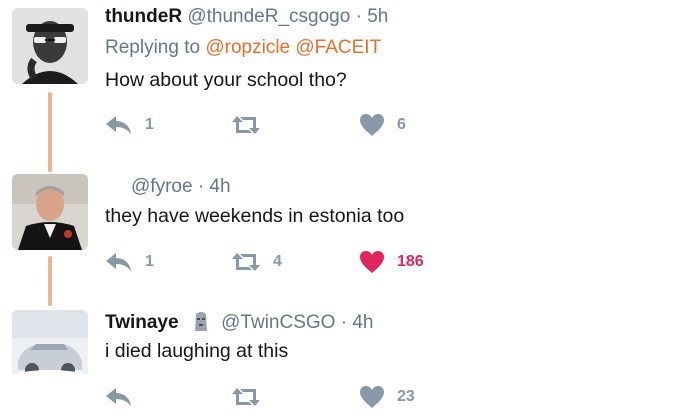 The image size is (673, 420). I want to click on tweet-text: How about your school tho?, so click(226, 80).